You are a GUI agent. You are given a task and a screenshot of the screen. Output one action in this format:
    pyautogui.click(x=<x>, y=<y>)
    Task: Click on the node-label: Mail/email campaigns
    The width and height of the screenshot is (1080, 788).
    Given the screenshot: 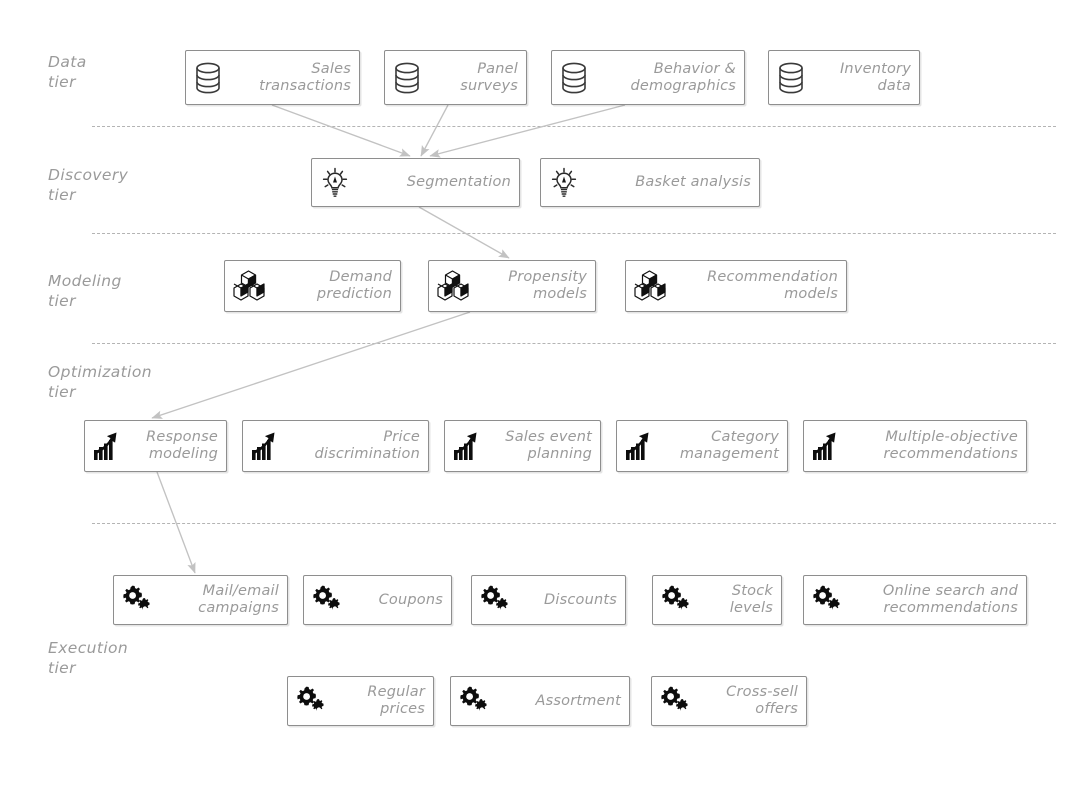 What is the action you would take?
    pyautogui.click(x=238, y=599)
    